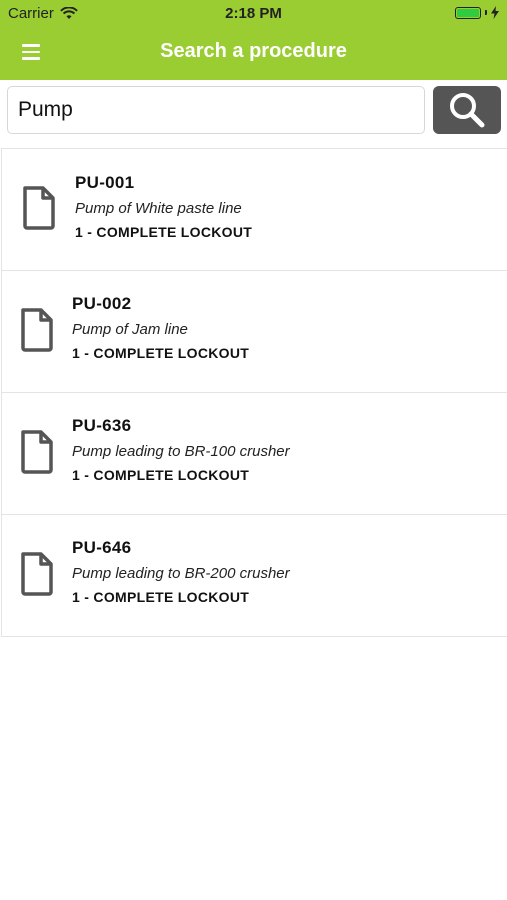  I want to click on clock: 2:18 PM, so click(253, 13).